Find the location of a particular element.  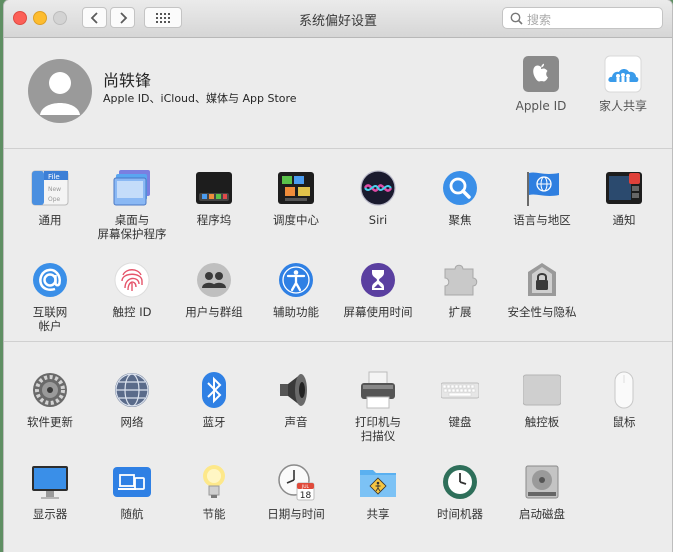

pref-startup-disk: 启动磁盘 is located at coordinates (542, 492).